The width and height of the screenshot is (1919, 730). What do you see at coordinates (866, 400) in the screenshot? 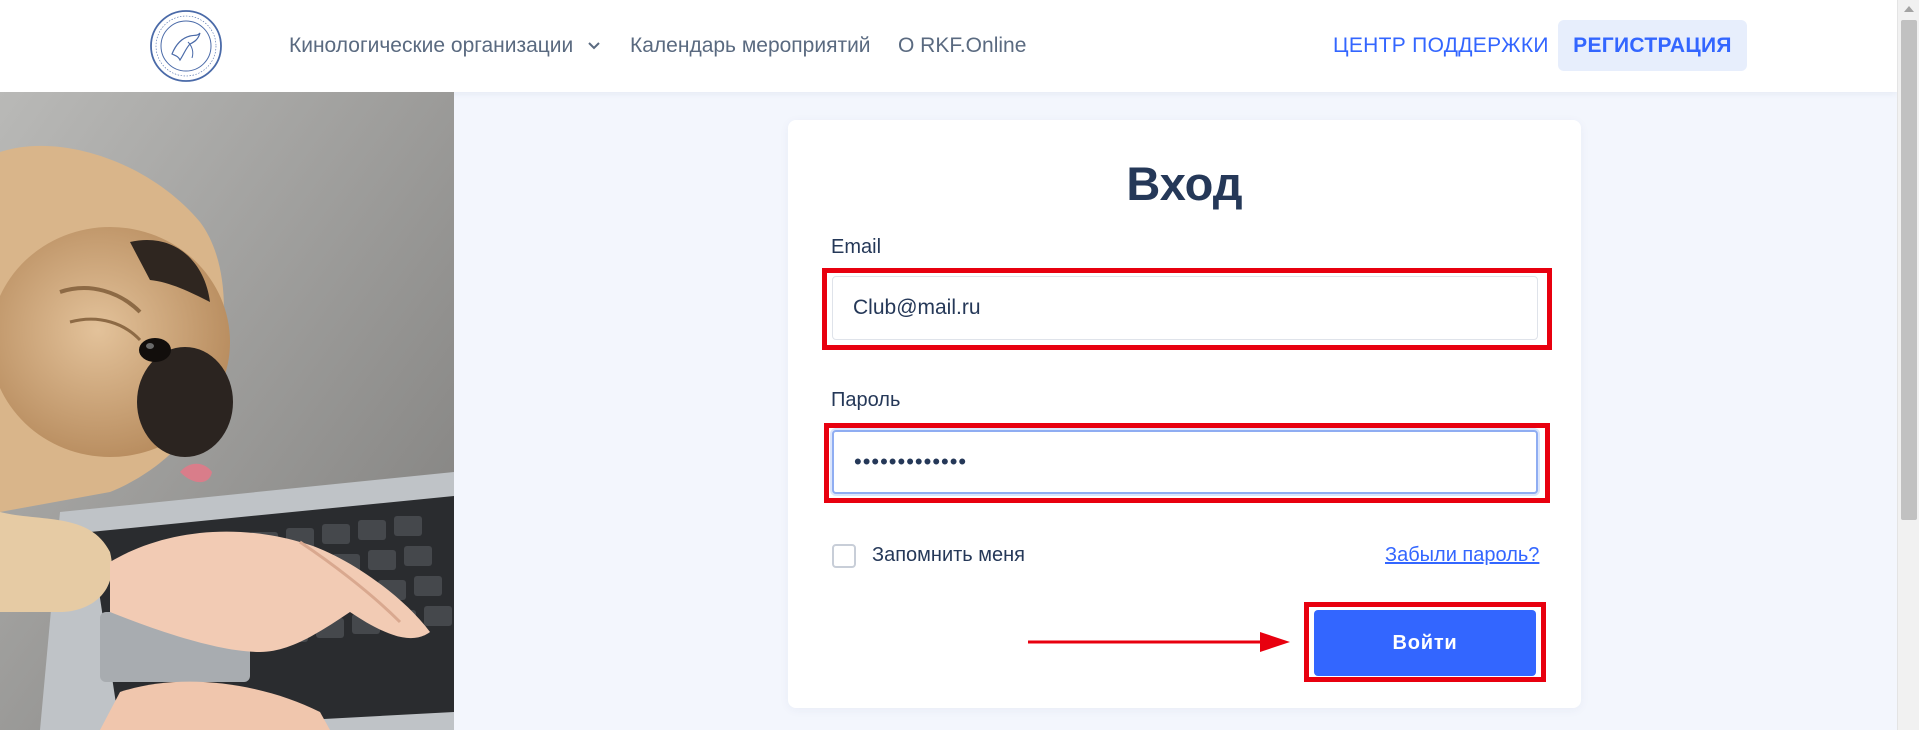
I see `password-label: Пароль` at bounding box center [866, 400].